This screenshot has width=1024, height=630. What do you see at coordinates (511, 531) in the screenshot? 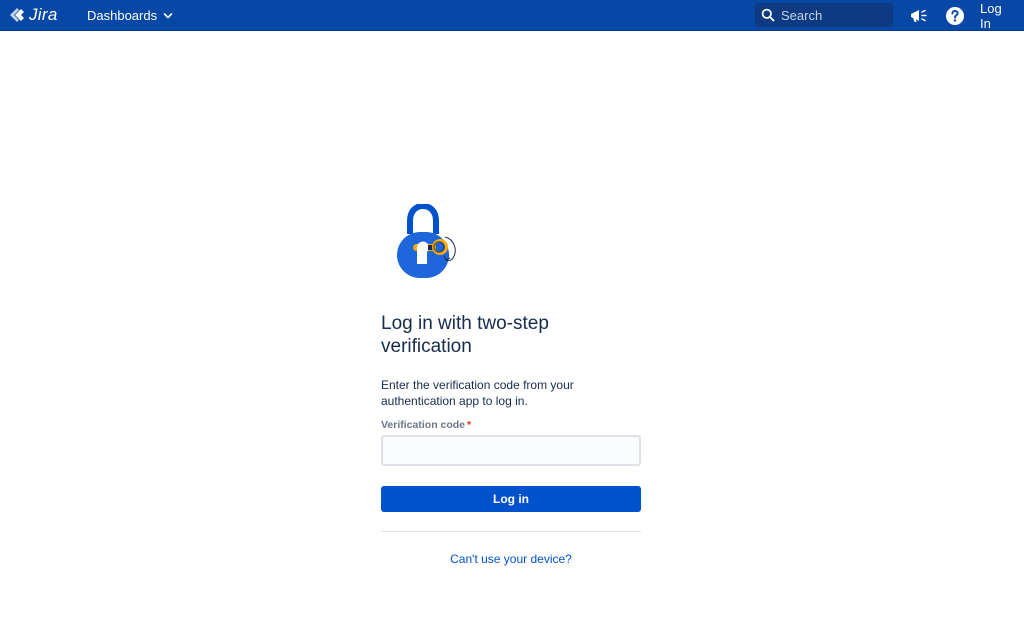
I see `divider` at bounding box center [511, 531].